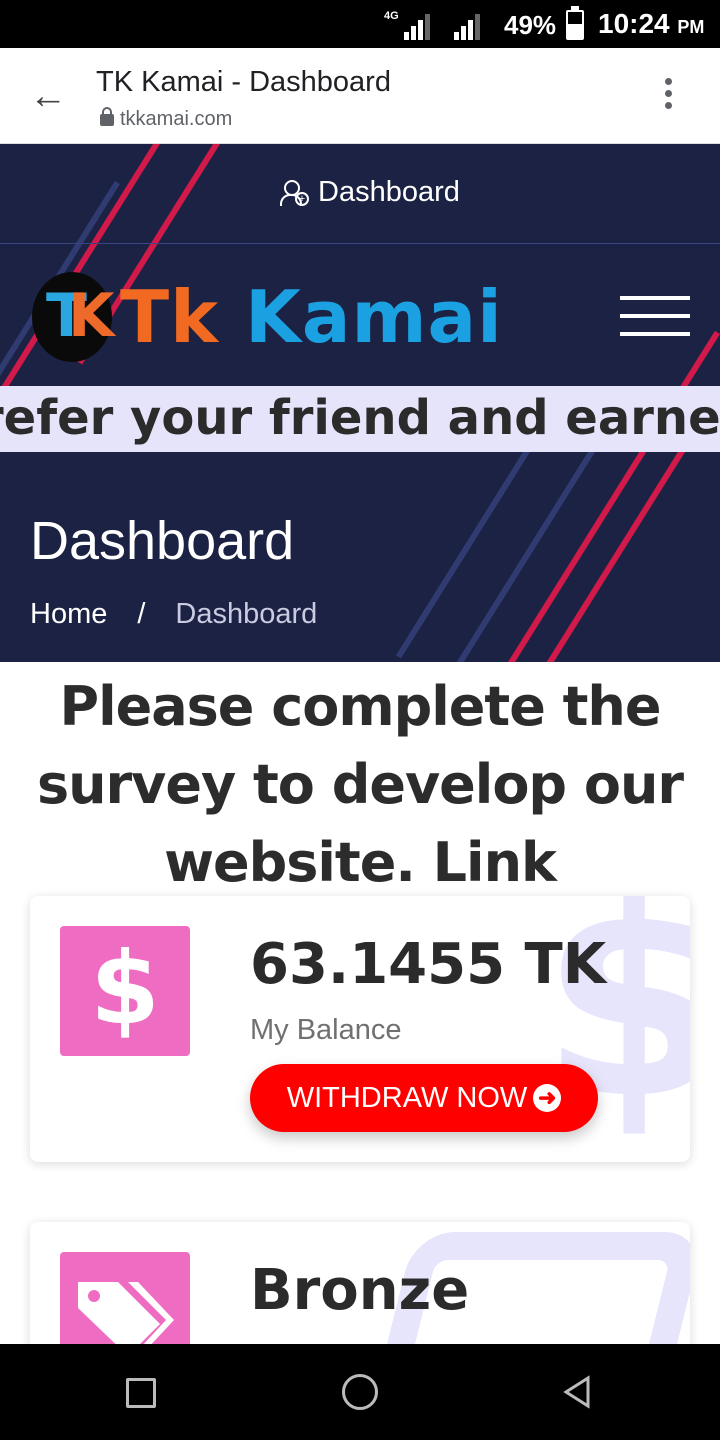  What do you see at coordinates (655, 316) in the screenshot?
I see `hamburger-menu-icon` at bounding box center [655, 316].